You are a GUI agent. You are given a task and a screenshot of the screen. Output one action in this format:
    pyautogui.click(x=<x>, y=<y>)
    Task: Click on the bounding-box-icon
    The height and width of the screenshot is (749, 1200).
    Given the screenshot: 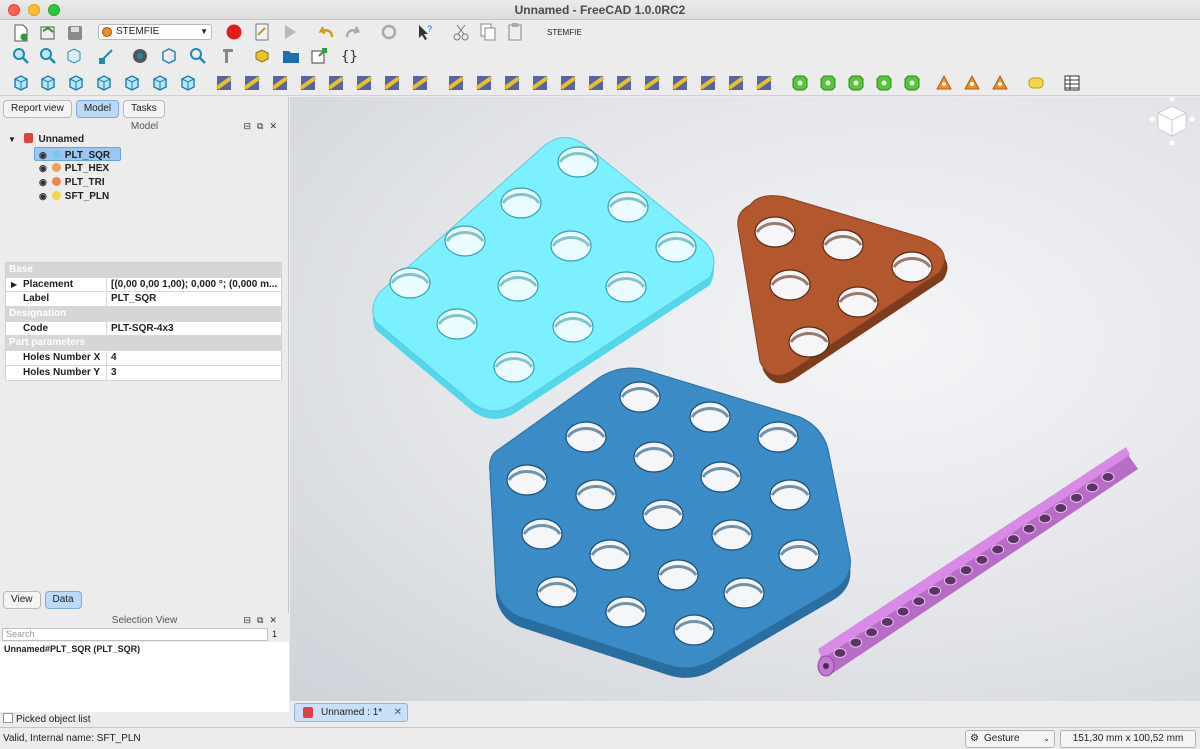 What is the action you would take?
    pyautogui.click(x=170, y=56)
    